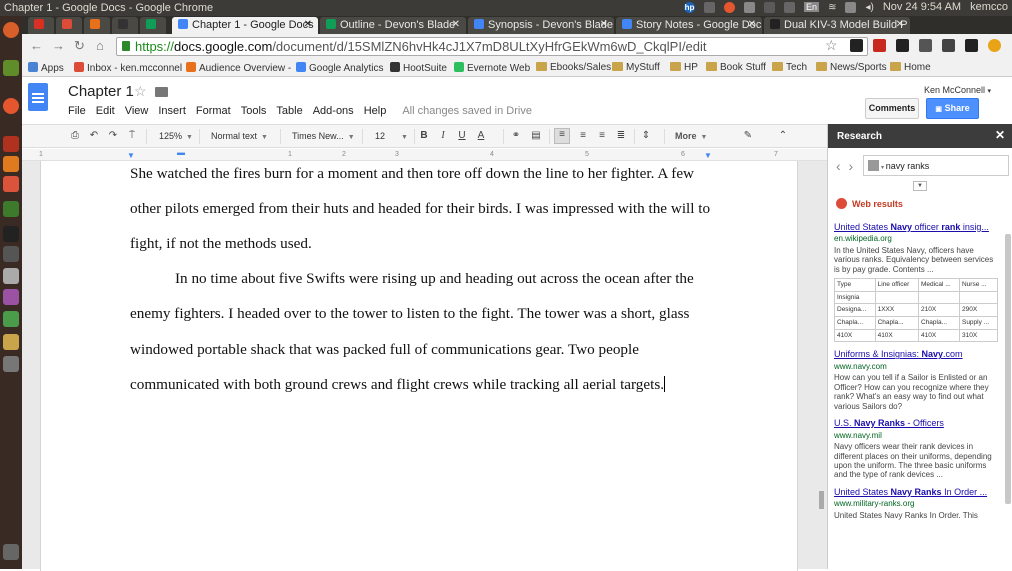 The width and height of the screenshot is (1012, 571). Describe the element at coordinates (936, 165) in the screenshot. I see `research-search-input: ▾ navy ranks` at that location.